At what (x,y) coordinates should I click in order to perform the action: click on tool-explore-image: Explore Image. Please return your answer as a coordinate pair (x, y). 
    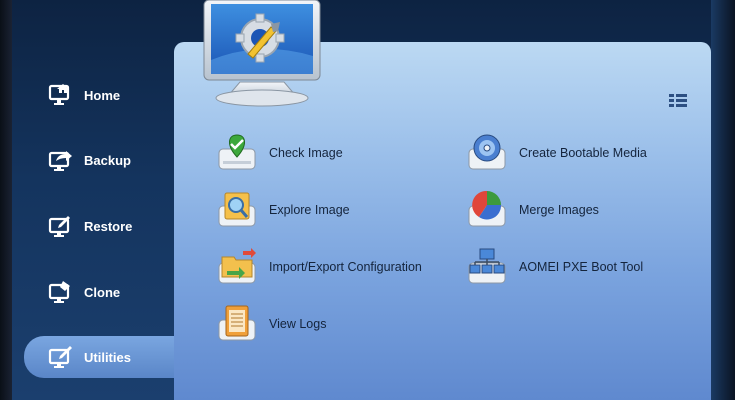
    Looking at the image, I should click on (283, 210).